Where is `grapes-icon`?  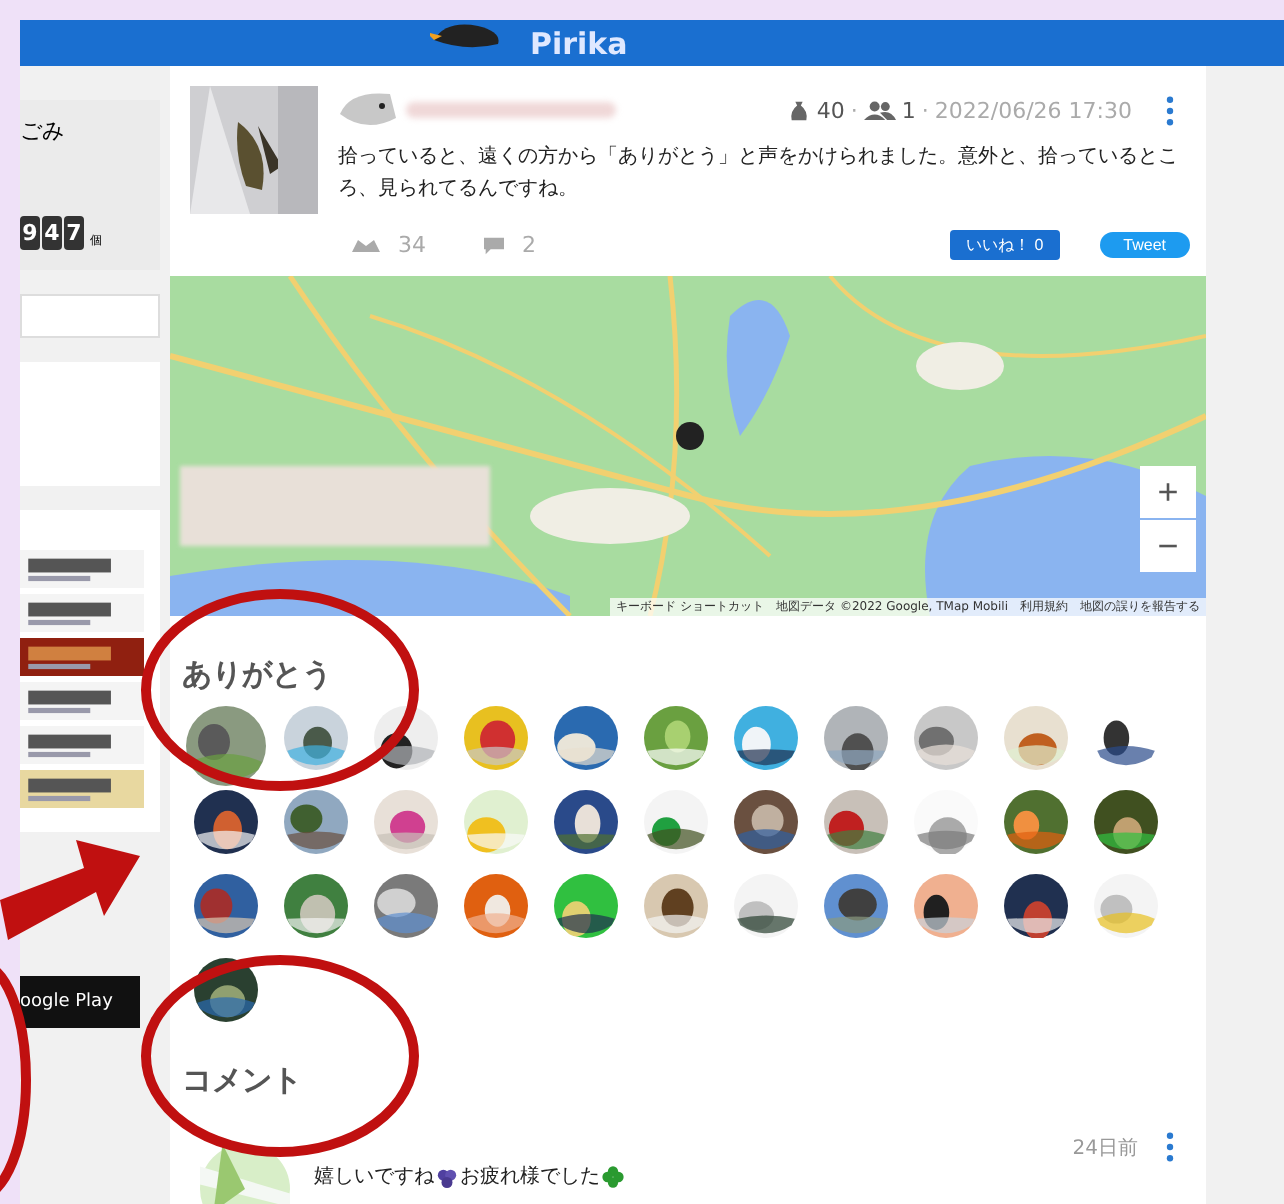 grapes-icon is located at coordinates (447, 1176).